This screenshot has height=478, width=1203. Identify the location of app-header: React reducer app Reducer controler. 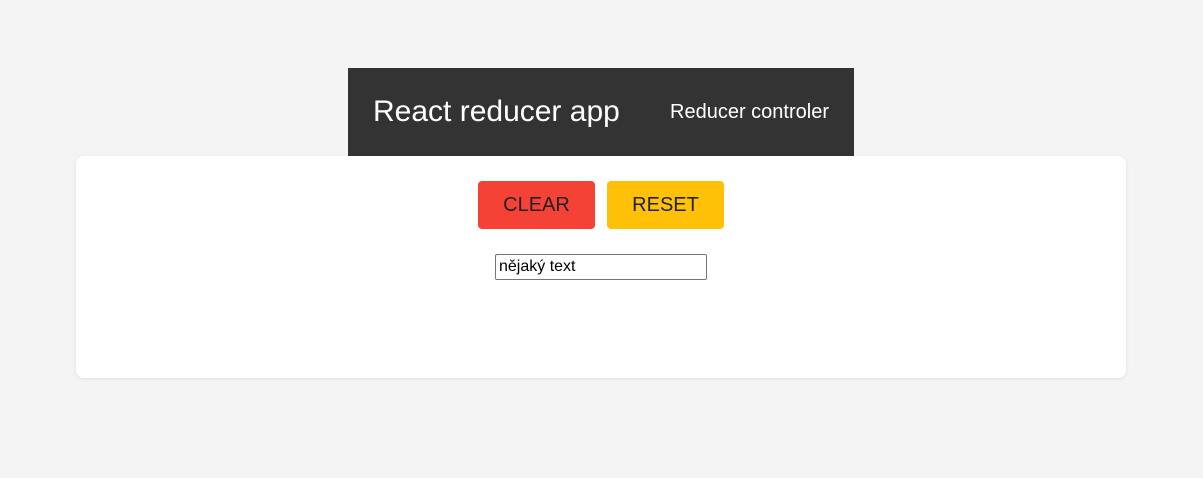
(601, 112).